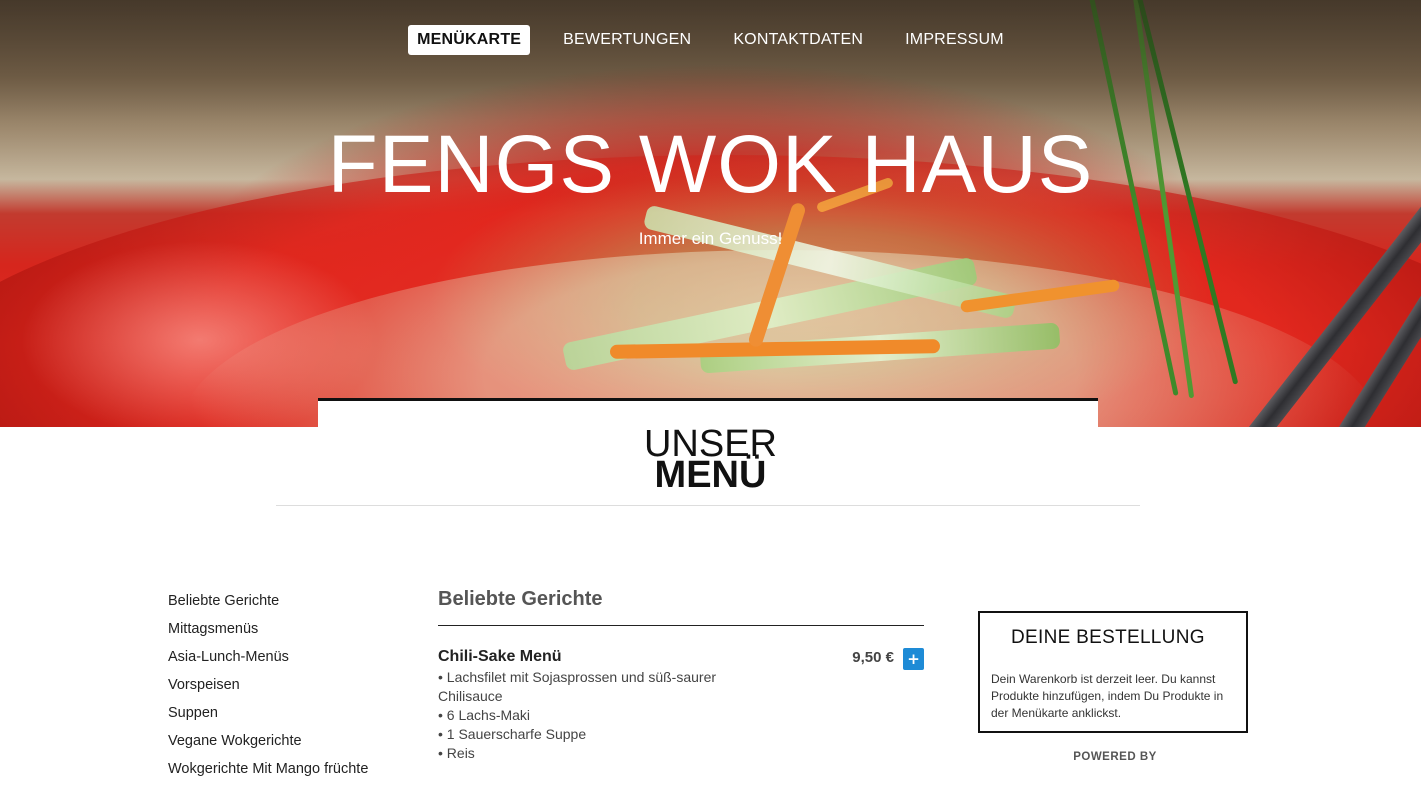 This screenshot has height=786, width=1421. Describe the element at coordinates (798, 40) in the screenshot. I see `nav-item-kontaktdaten: KONTAKTDATEN` at that location.